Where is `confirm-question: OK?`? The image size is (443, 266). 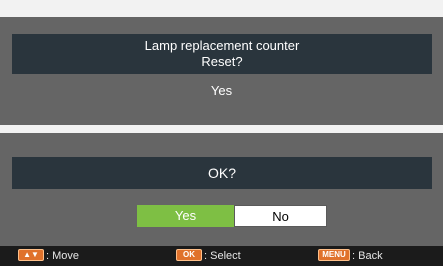 confirm-question: OK? is located at coordinates (222, 173).